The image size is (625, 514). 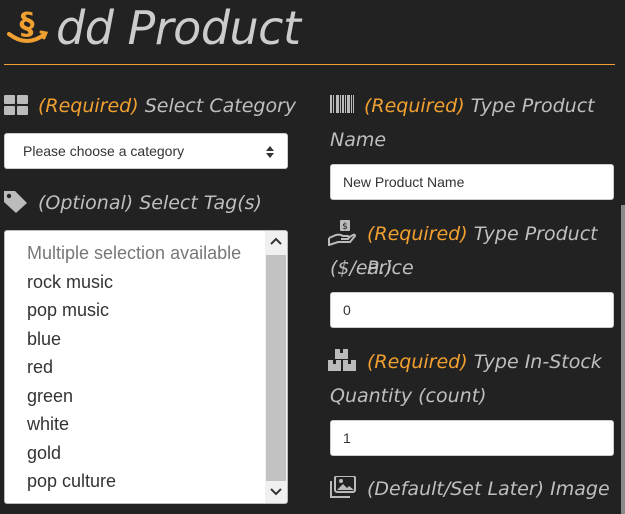 I want to click on tag-option: white, so click(x=48, y=424).